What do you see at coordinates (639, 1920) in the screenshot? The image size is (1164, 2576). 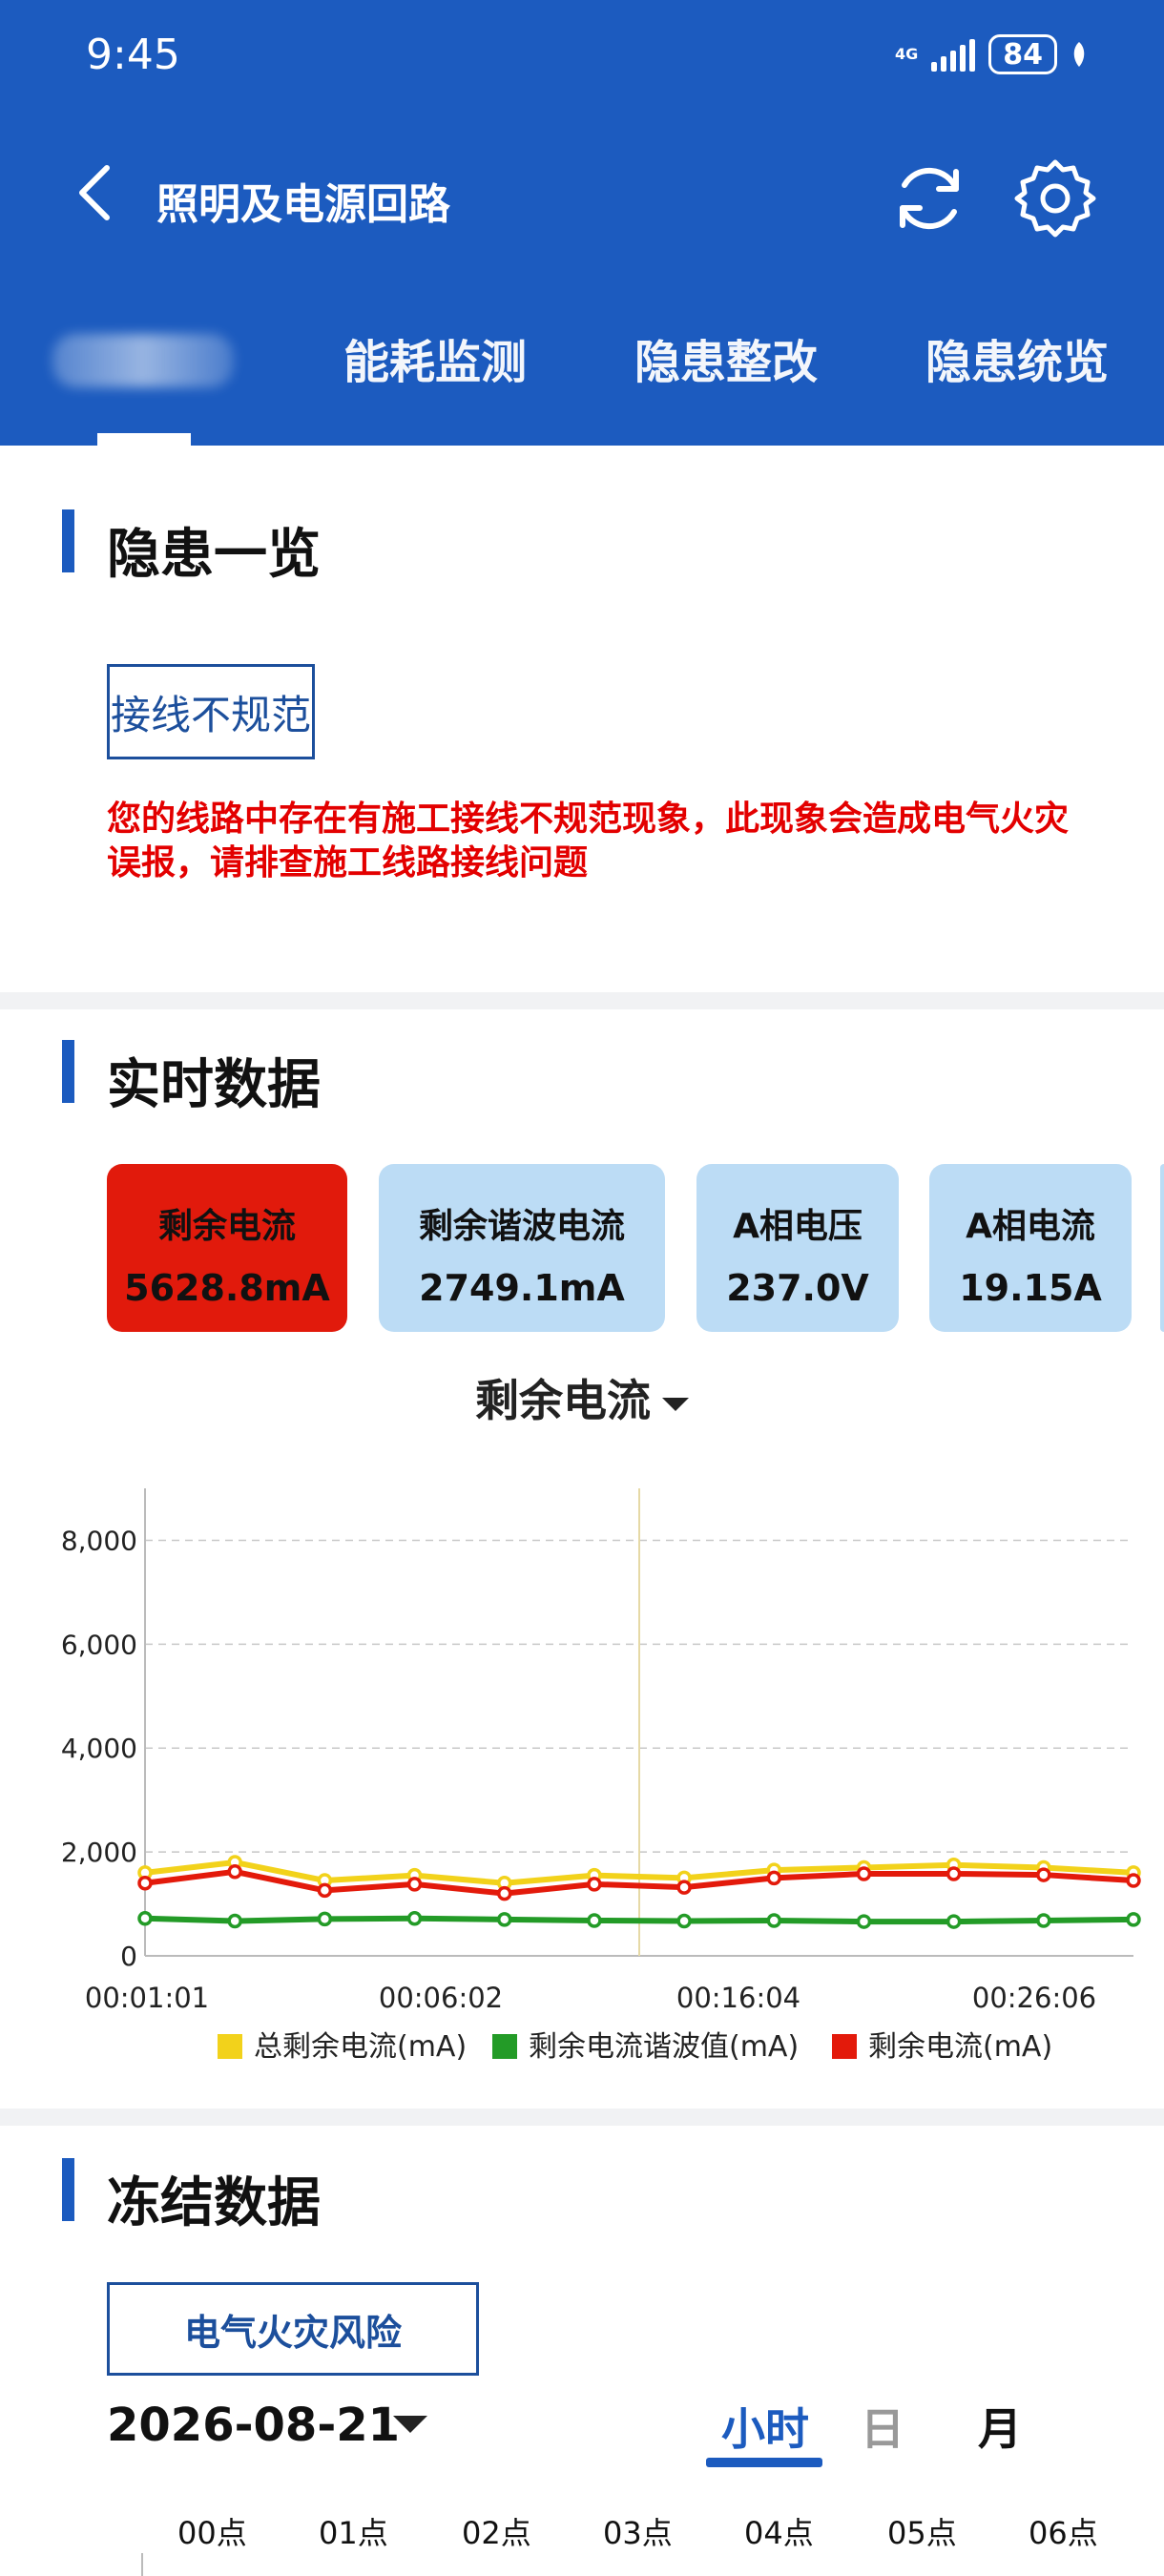 I see `series-line` at bounding box center [639, 1920].